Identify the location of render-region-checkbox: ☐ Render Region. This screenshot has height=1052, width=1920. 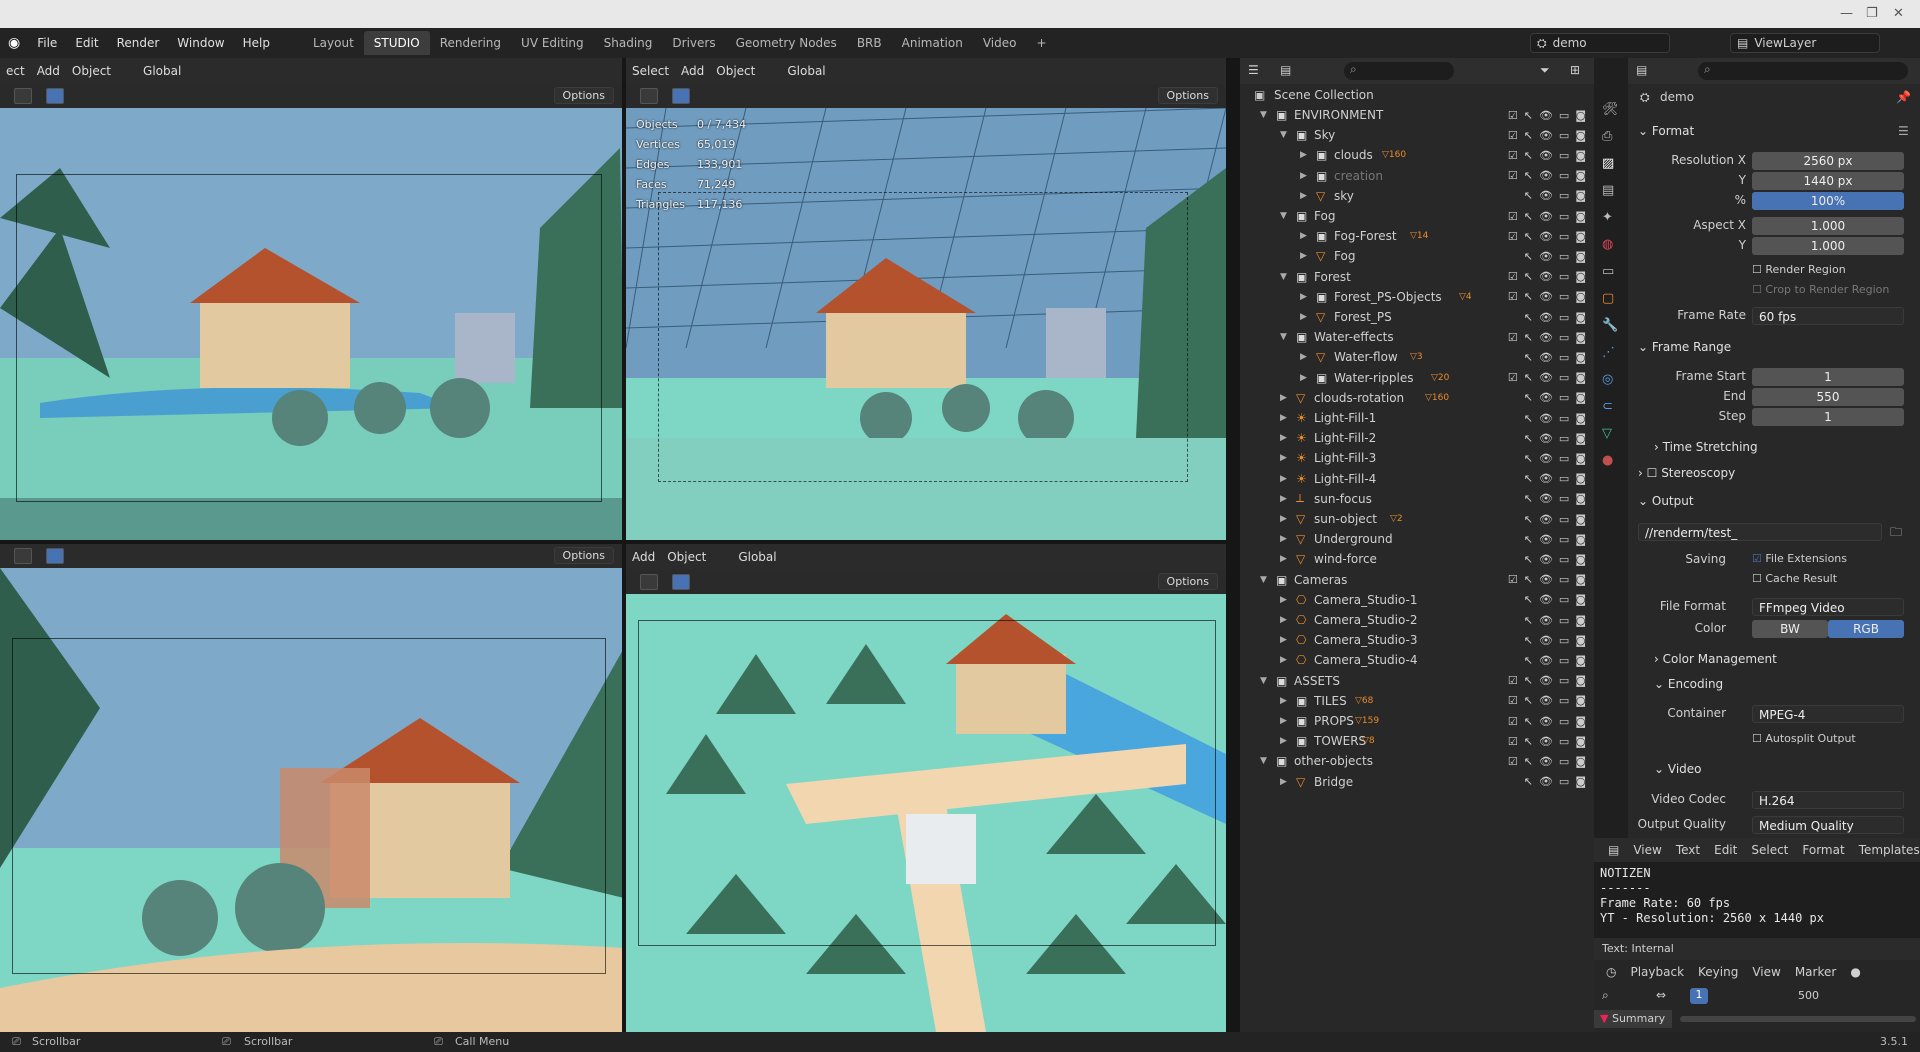
(1799, 269).